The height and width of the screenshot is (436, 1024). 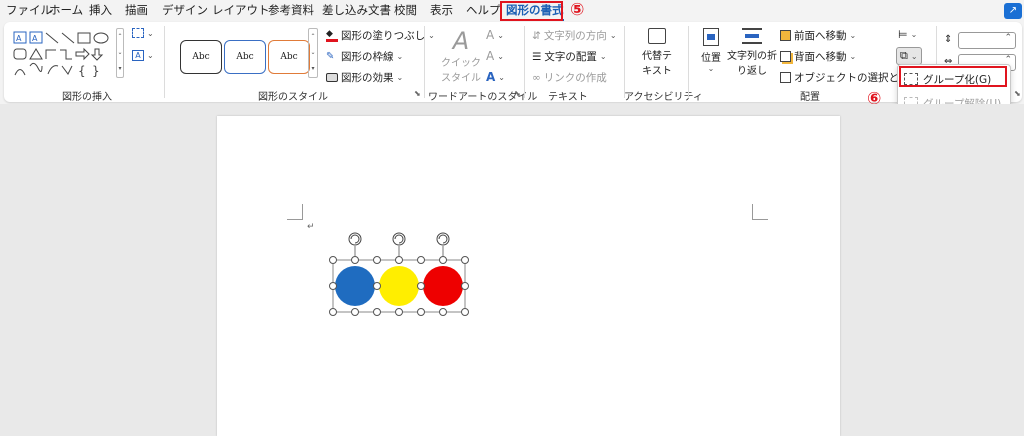 What do you see at coordinates (138, 33) in the screenshot?
I see `edit-shape-icon` at bounding box center [138, 33].